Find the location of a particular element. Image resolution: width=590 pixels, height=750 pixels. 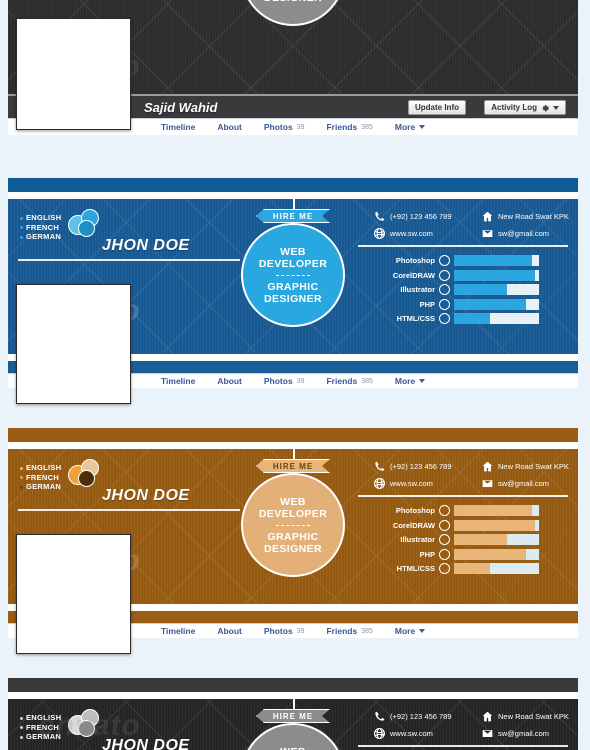

skill-row: CorelDRAW is located at coordinates (459, 525).